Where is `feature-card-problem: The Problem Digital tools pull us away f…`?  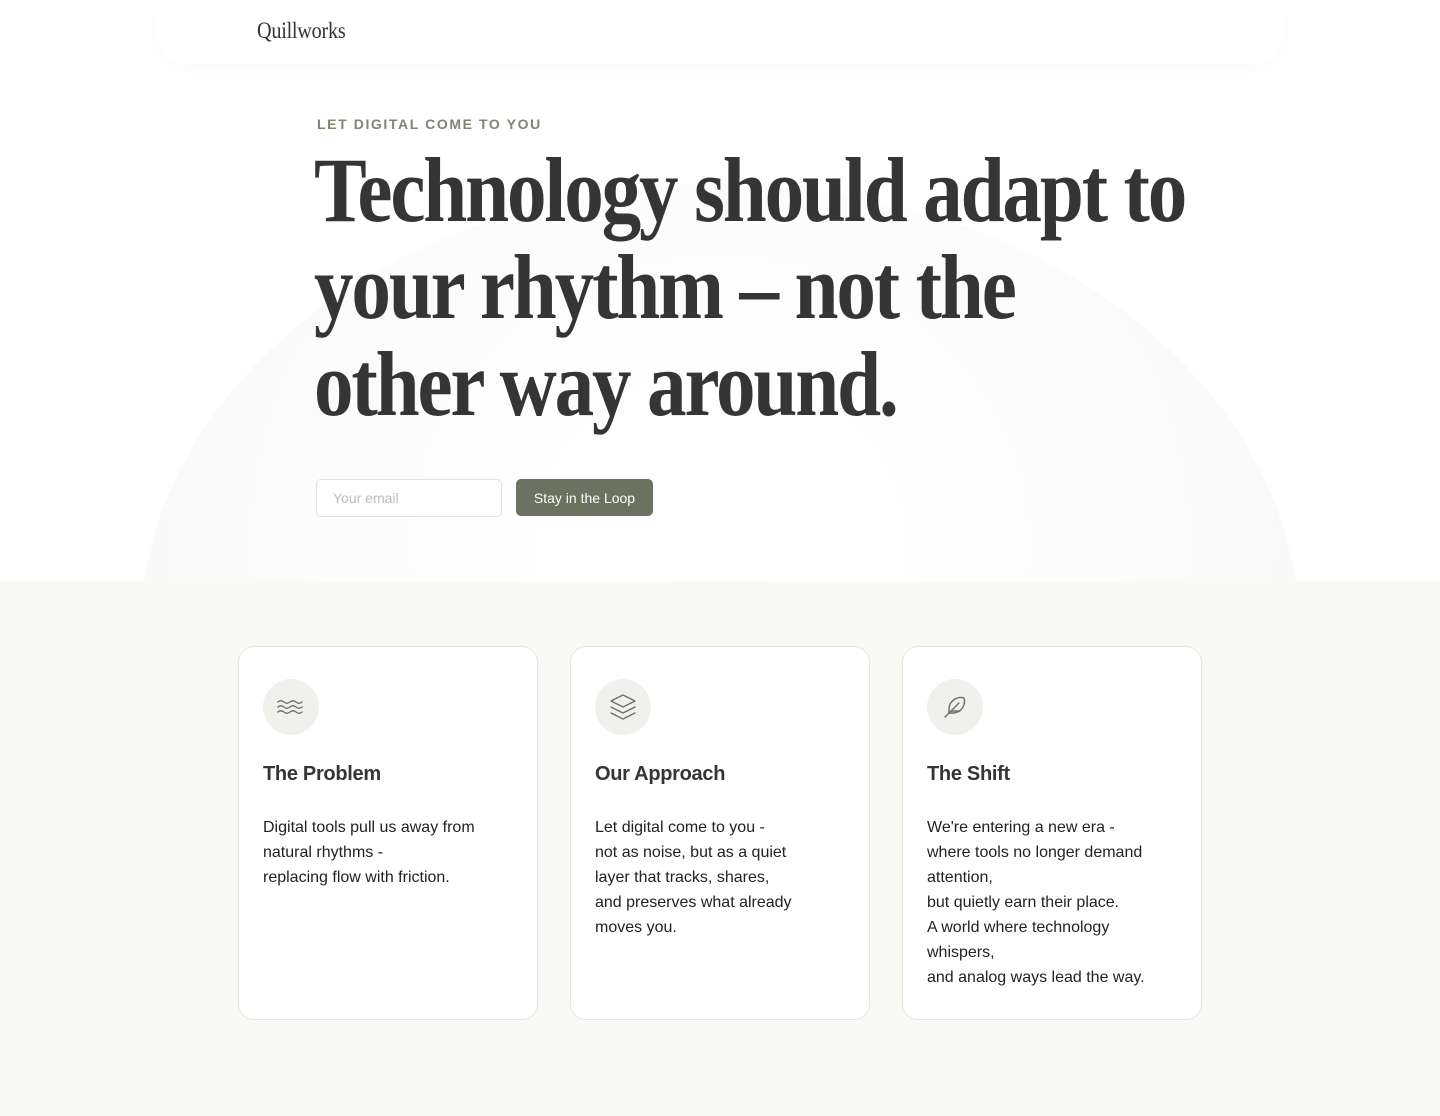 feature-card-problem: The Problem Digital tools pull us away f… is located at coordinates (388, 833).